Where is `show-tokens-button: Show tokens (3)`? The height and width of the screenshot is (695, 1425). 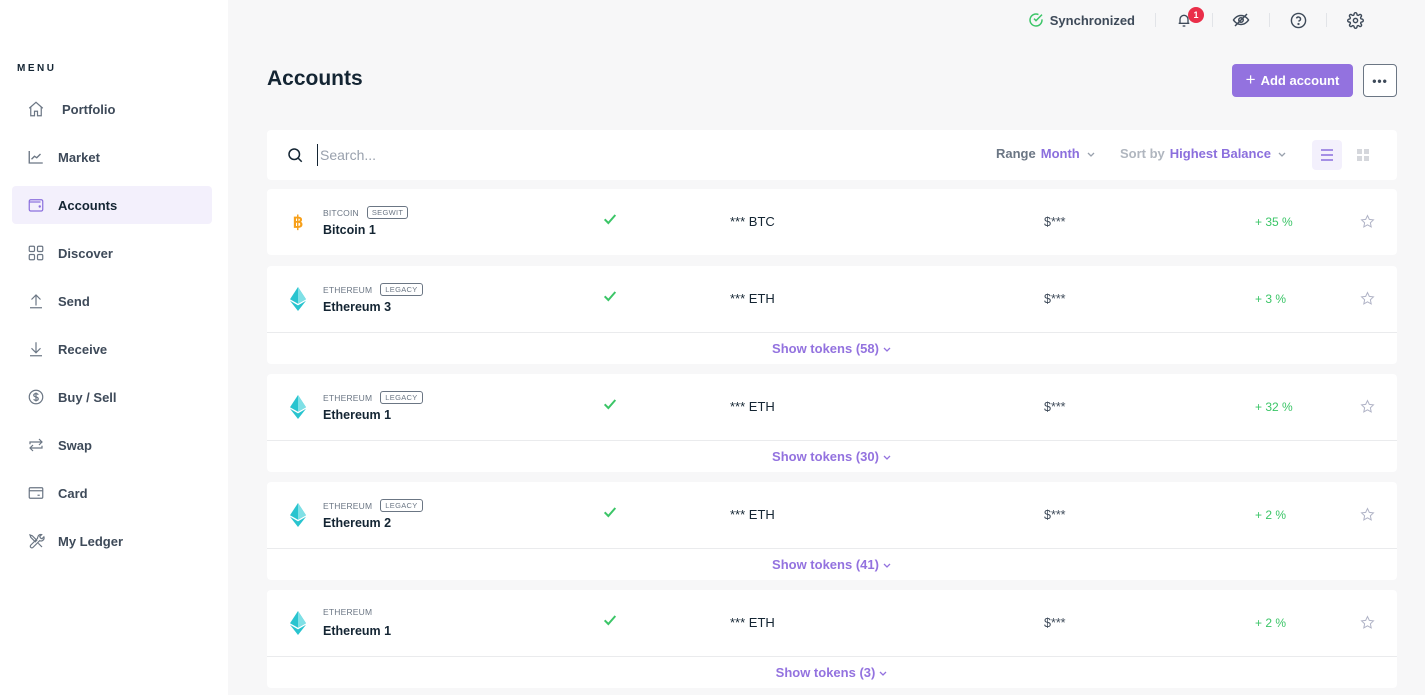 show-tokens-button: Show tokens (3) is located at coordinates (832, 672).